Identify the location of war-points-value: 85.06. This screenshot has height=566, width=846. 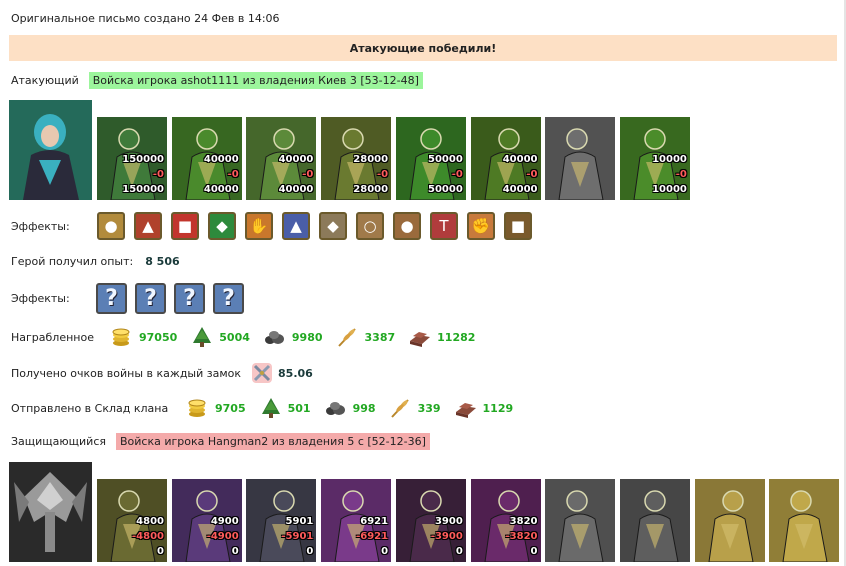
(295, 373).